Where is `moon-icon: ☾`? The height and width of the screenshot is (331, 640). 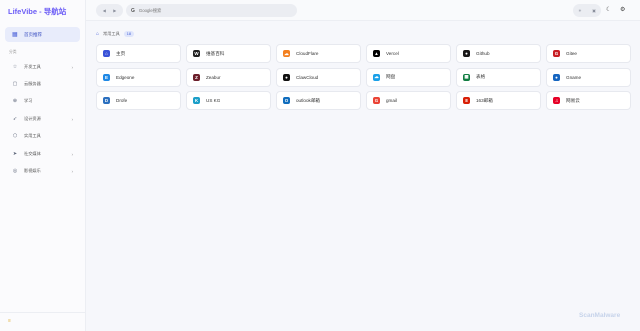 moon-icon: ☾ is located at coordinates (608, 9).